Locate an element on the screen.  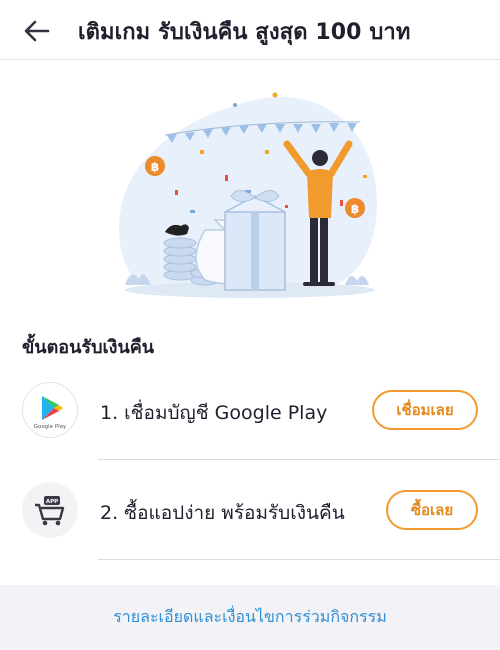
google-play-icon: Google Play is located at coordinates (50, 410).